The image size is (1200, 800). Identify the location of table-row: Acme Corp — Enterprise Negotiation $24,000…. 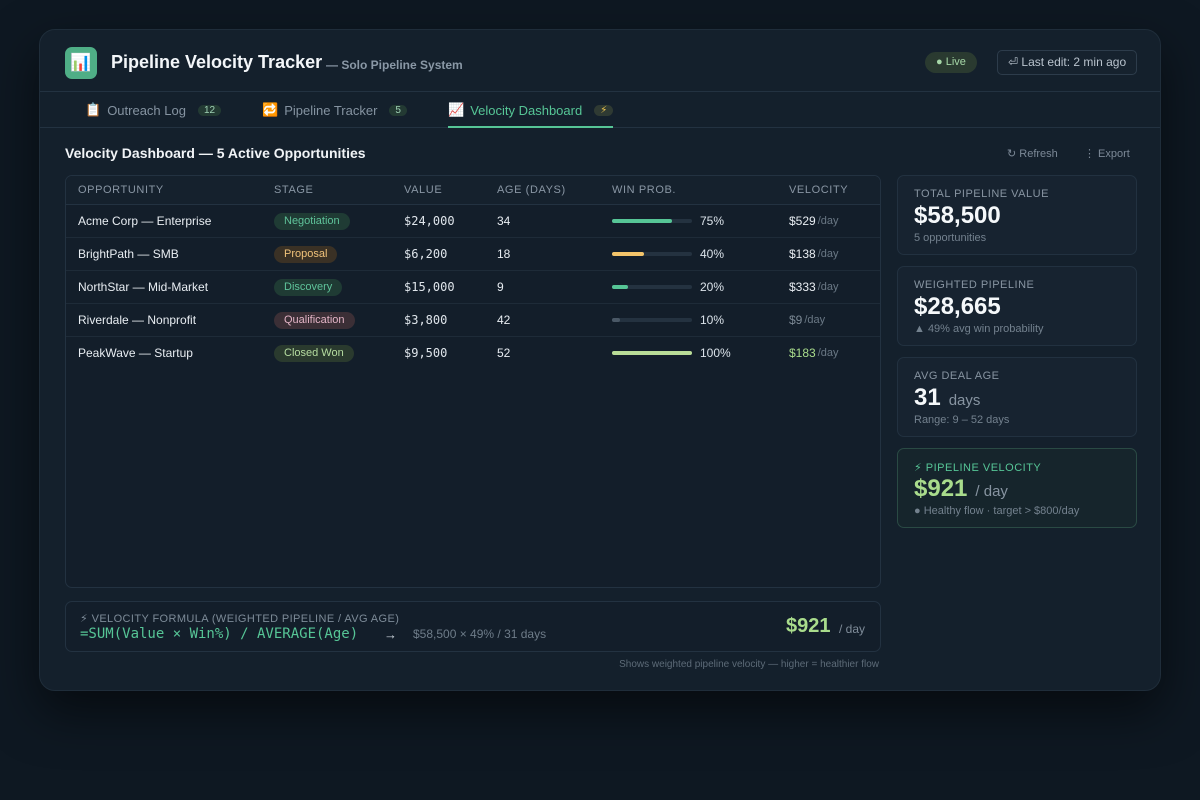
(473, 221).